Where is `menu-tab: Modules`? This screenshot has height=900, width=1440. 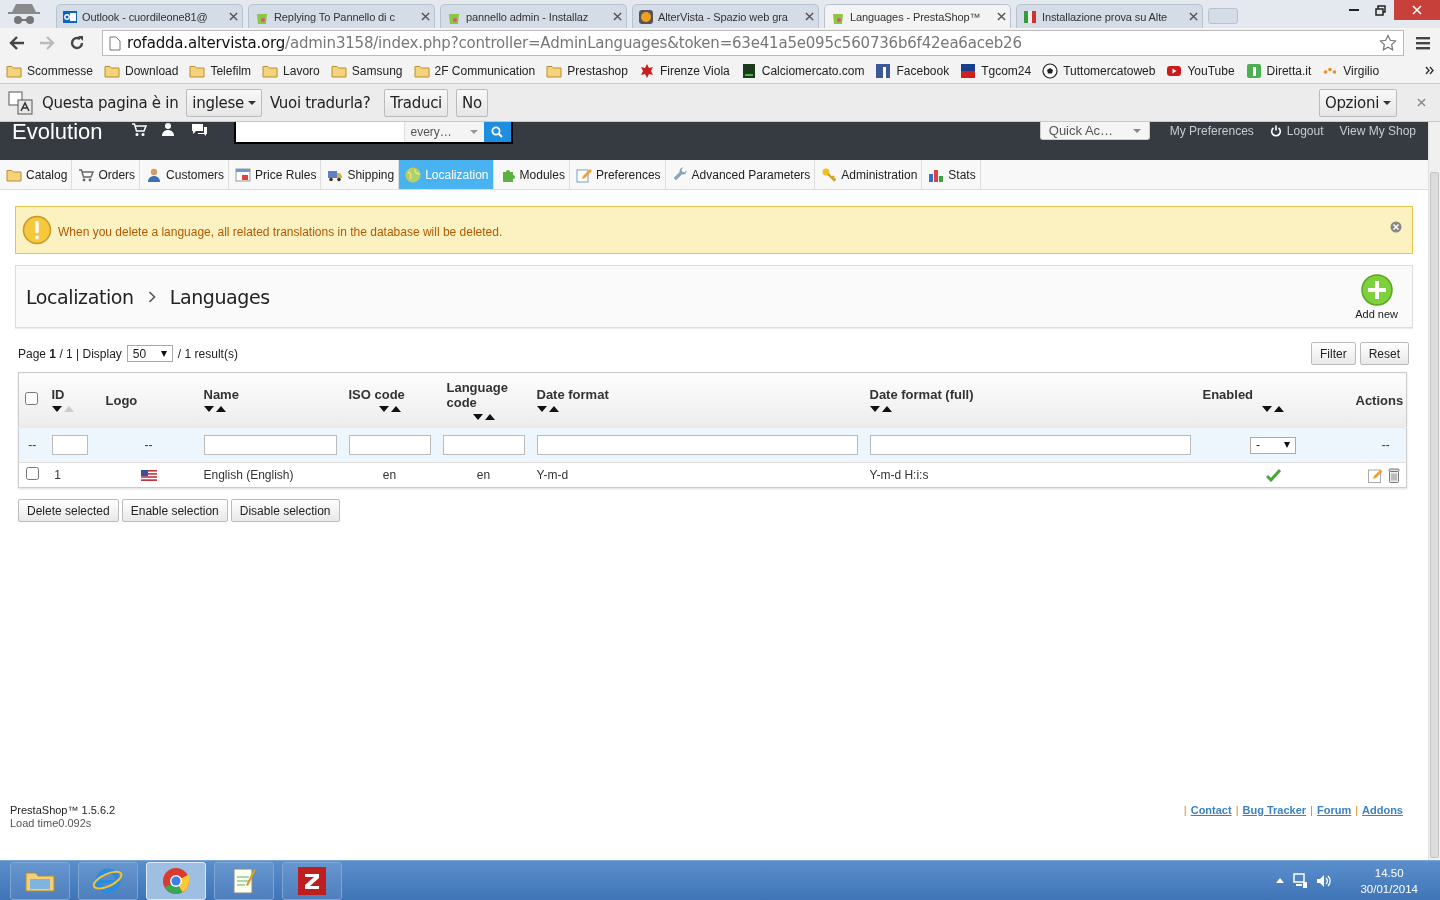
menu-tab: Modules is located at coordinates (531, 174).